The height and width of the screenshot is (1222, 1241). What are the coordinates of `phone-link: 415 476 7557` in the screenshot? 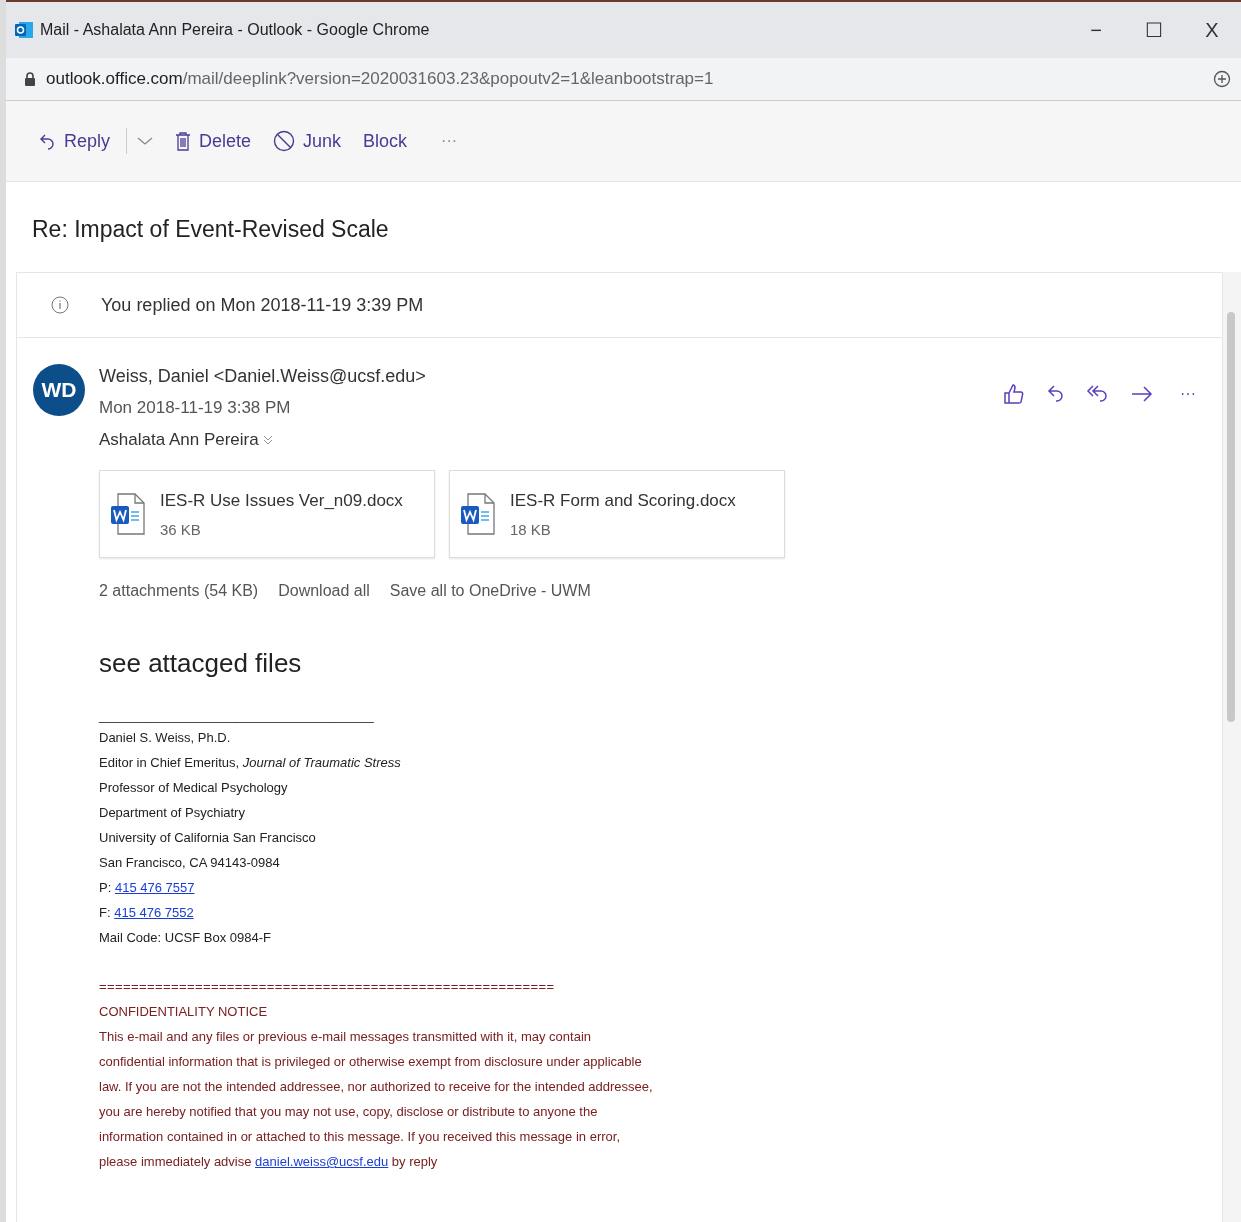 It's located at (154, 887).